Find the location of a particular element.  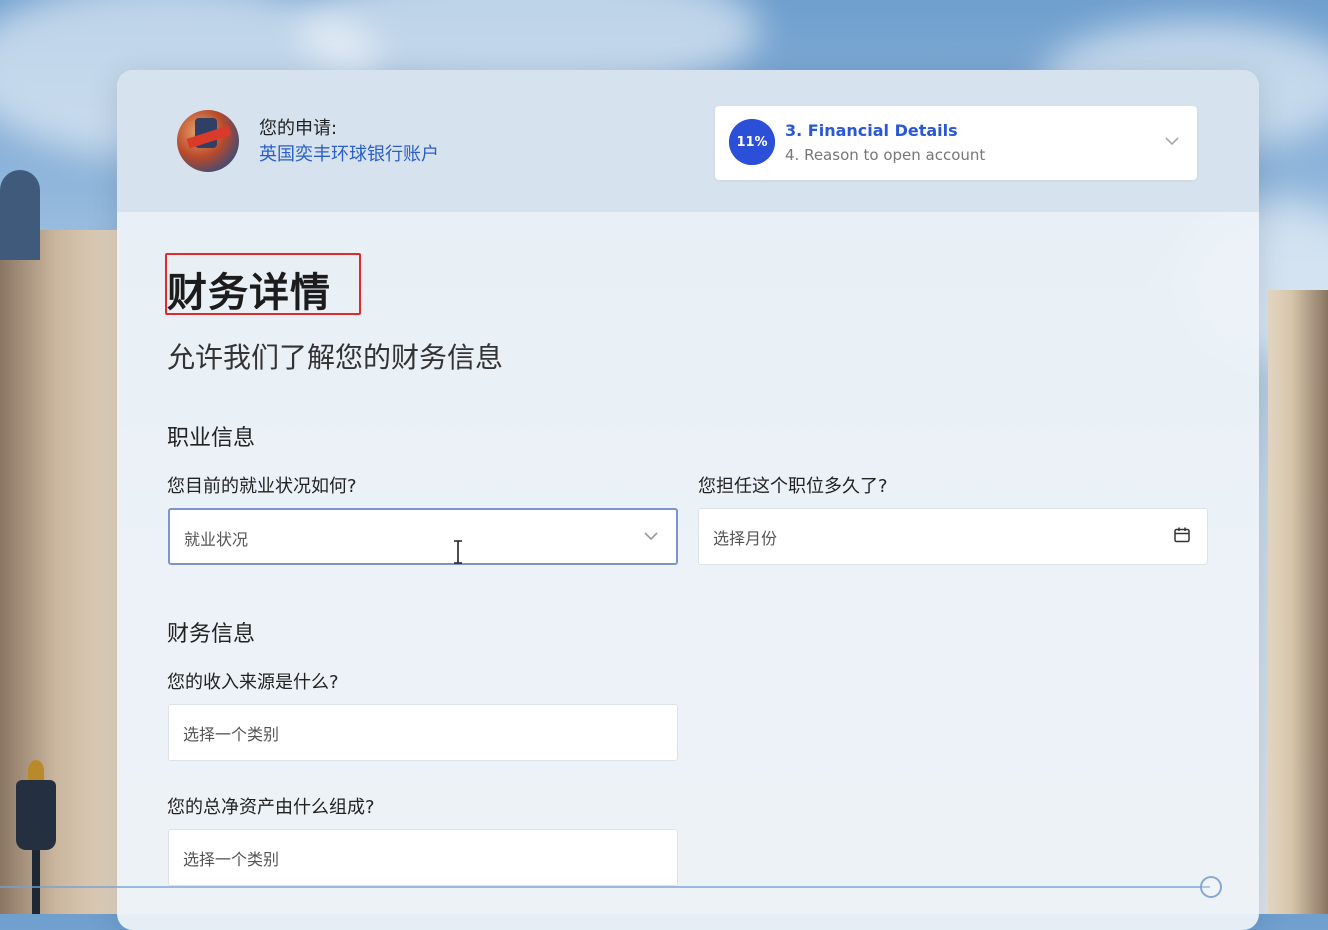

application-label: 您的申请: is located at coordinates (298, 128).